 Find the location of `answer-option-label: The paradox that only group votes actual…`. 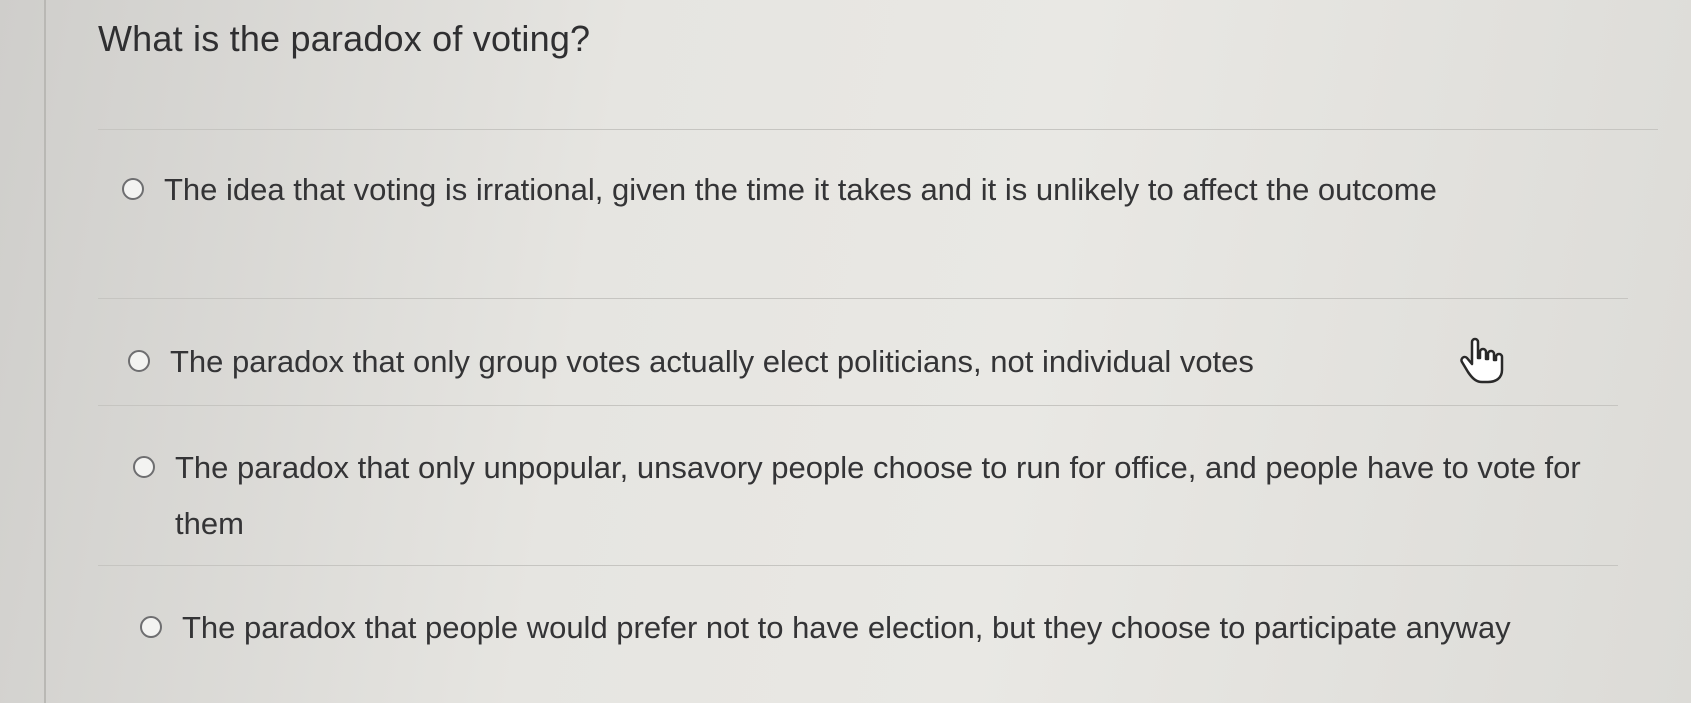

answer-option-label: The paradox that only group votes actual… is located at coordinates (712, 361).